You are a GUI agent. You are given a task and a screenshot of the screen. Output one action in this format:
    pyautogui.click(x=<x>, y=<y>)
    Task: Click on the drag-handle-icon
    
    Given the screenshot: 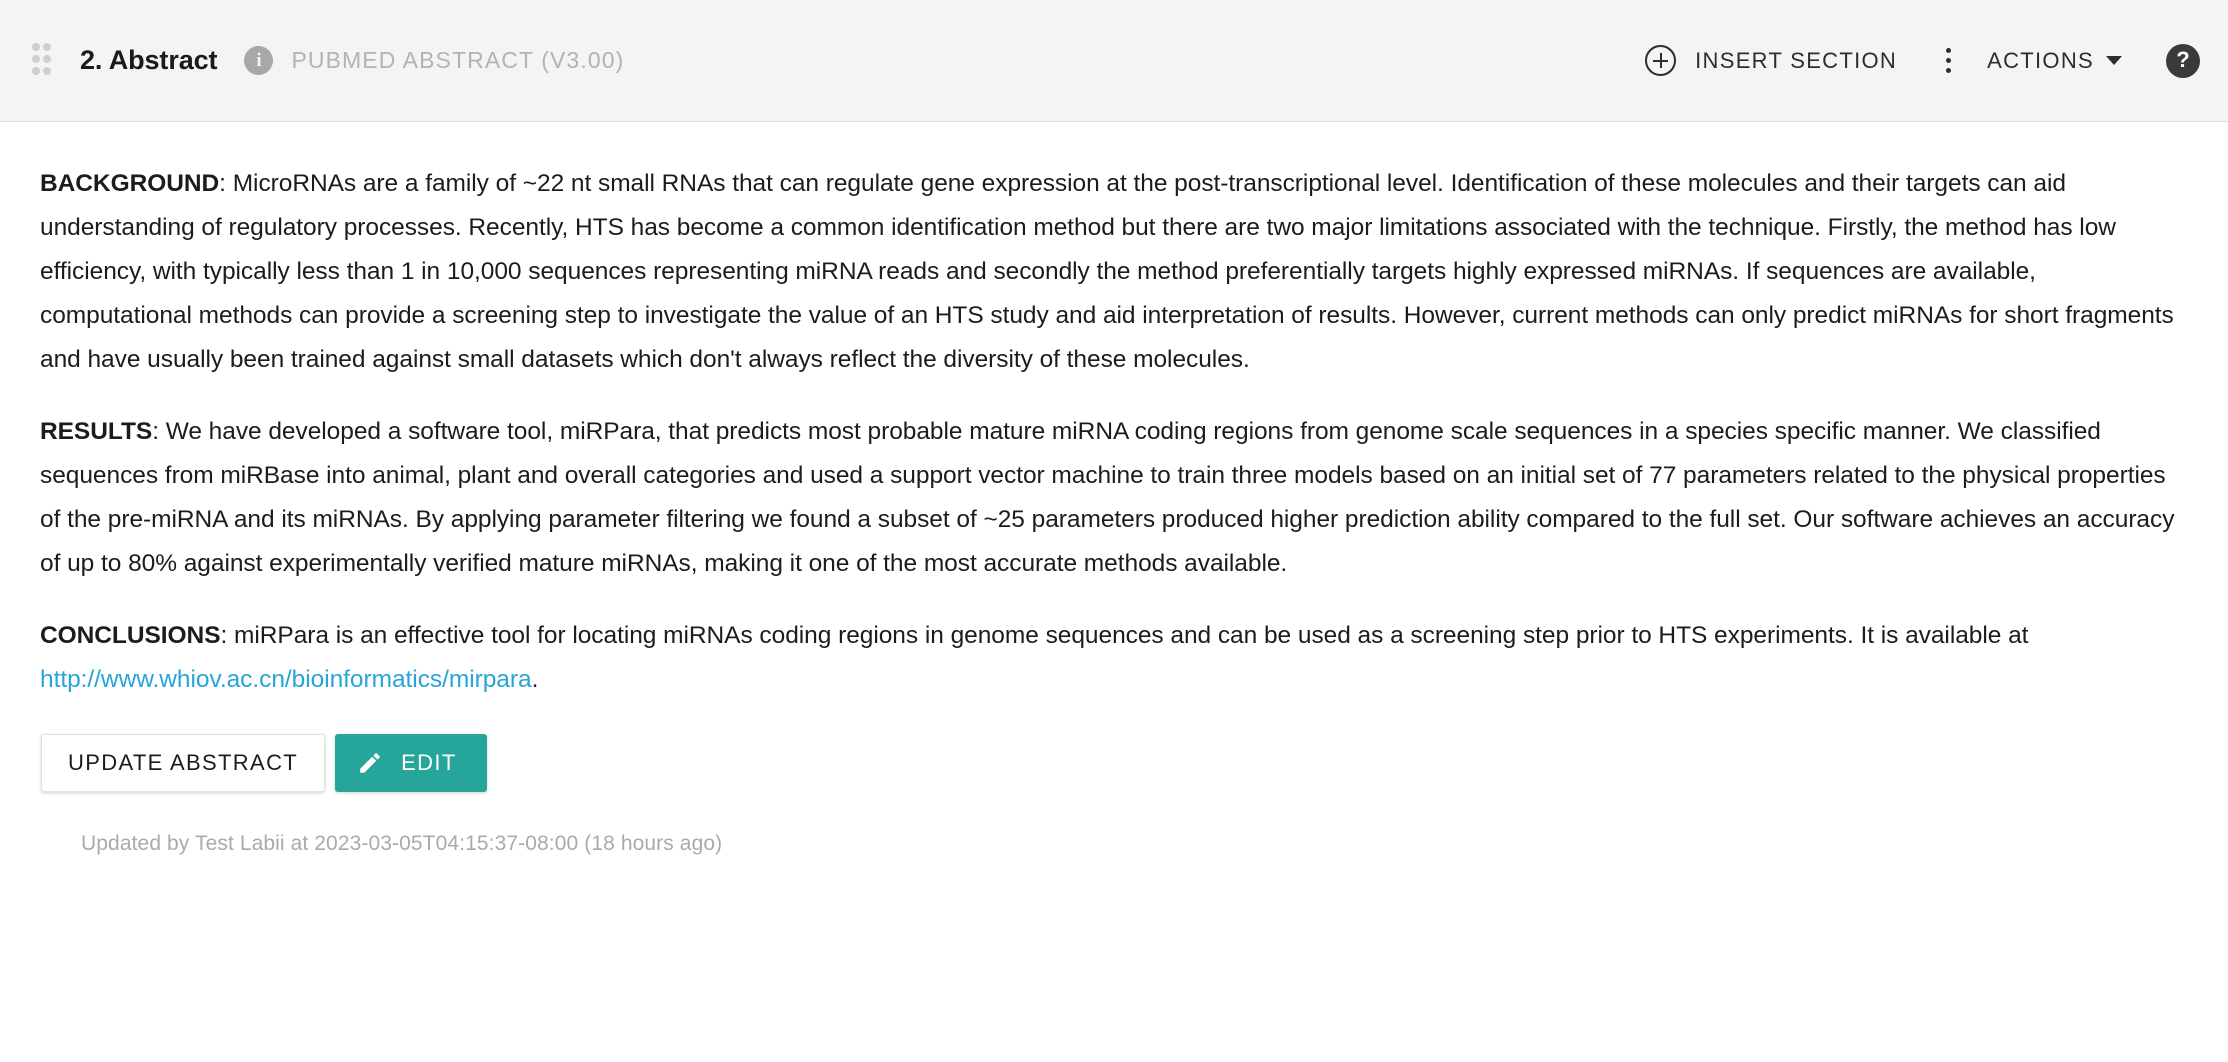 What is the action you would take?
    pyautogui.click(x=45, y=61)
    